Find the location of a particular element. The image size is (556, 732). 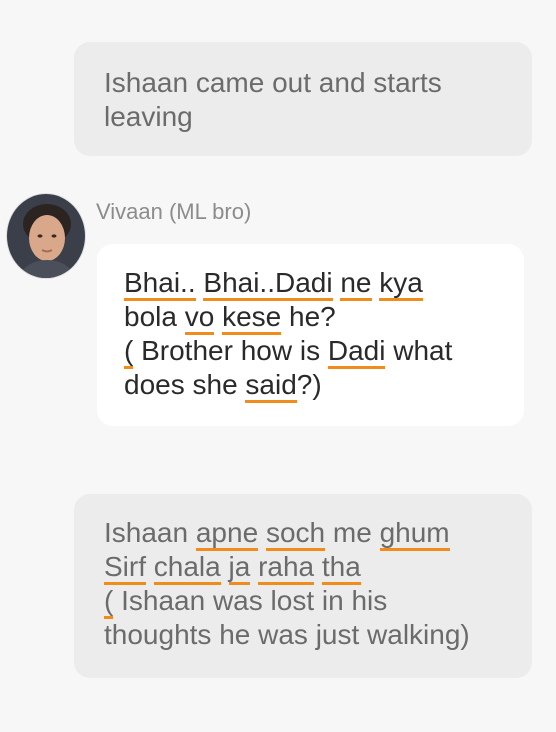

misspelled-word: vo is located at coordinates (199, 318).